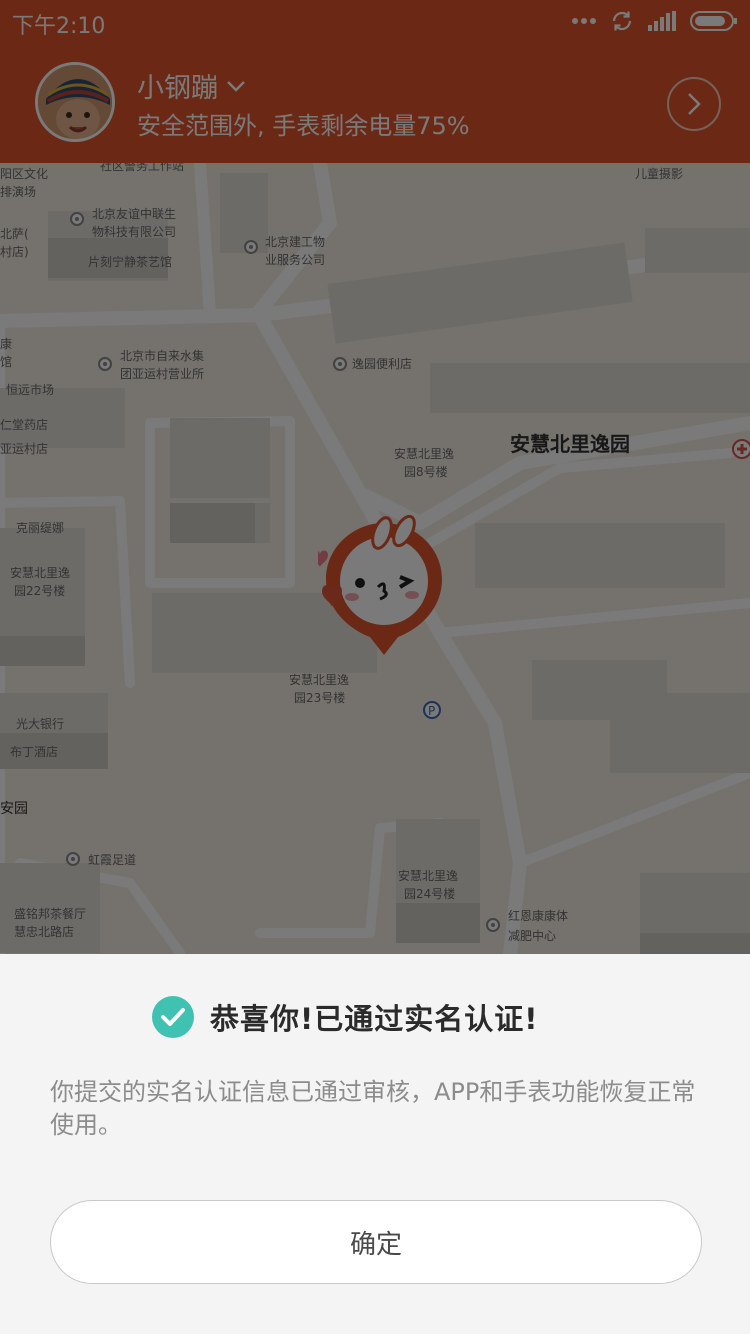  Describe the element at coordinates (173, 1017) in the screenshot. I see `success-check-icon` at that location.